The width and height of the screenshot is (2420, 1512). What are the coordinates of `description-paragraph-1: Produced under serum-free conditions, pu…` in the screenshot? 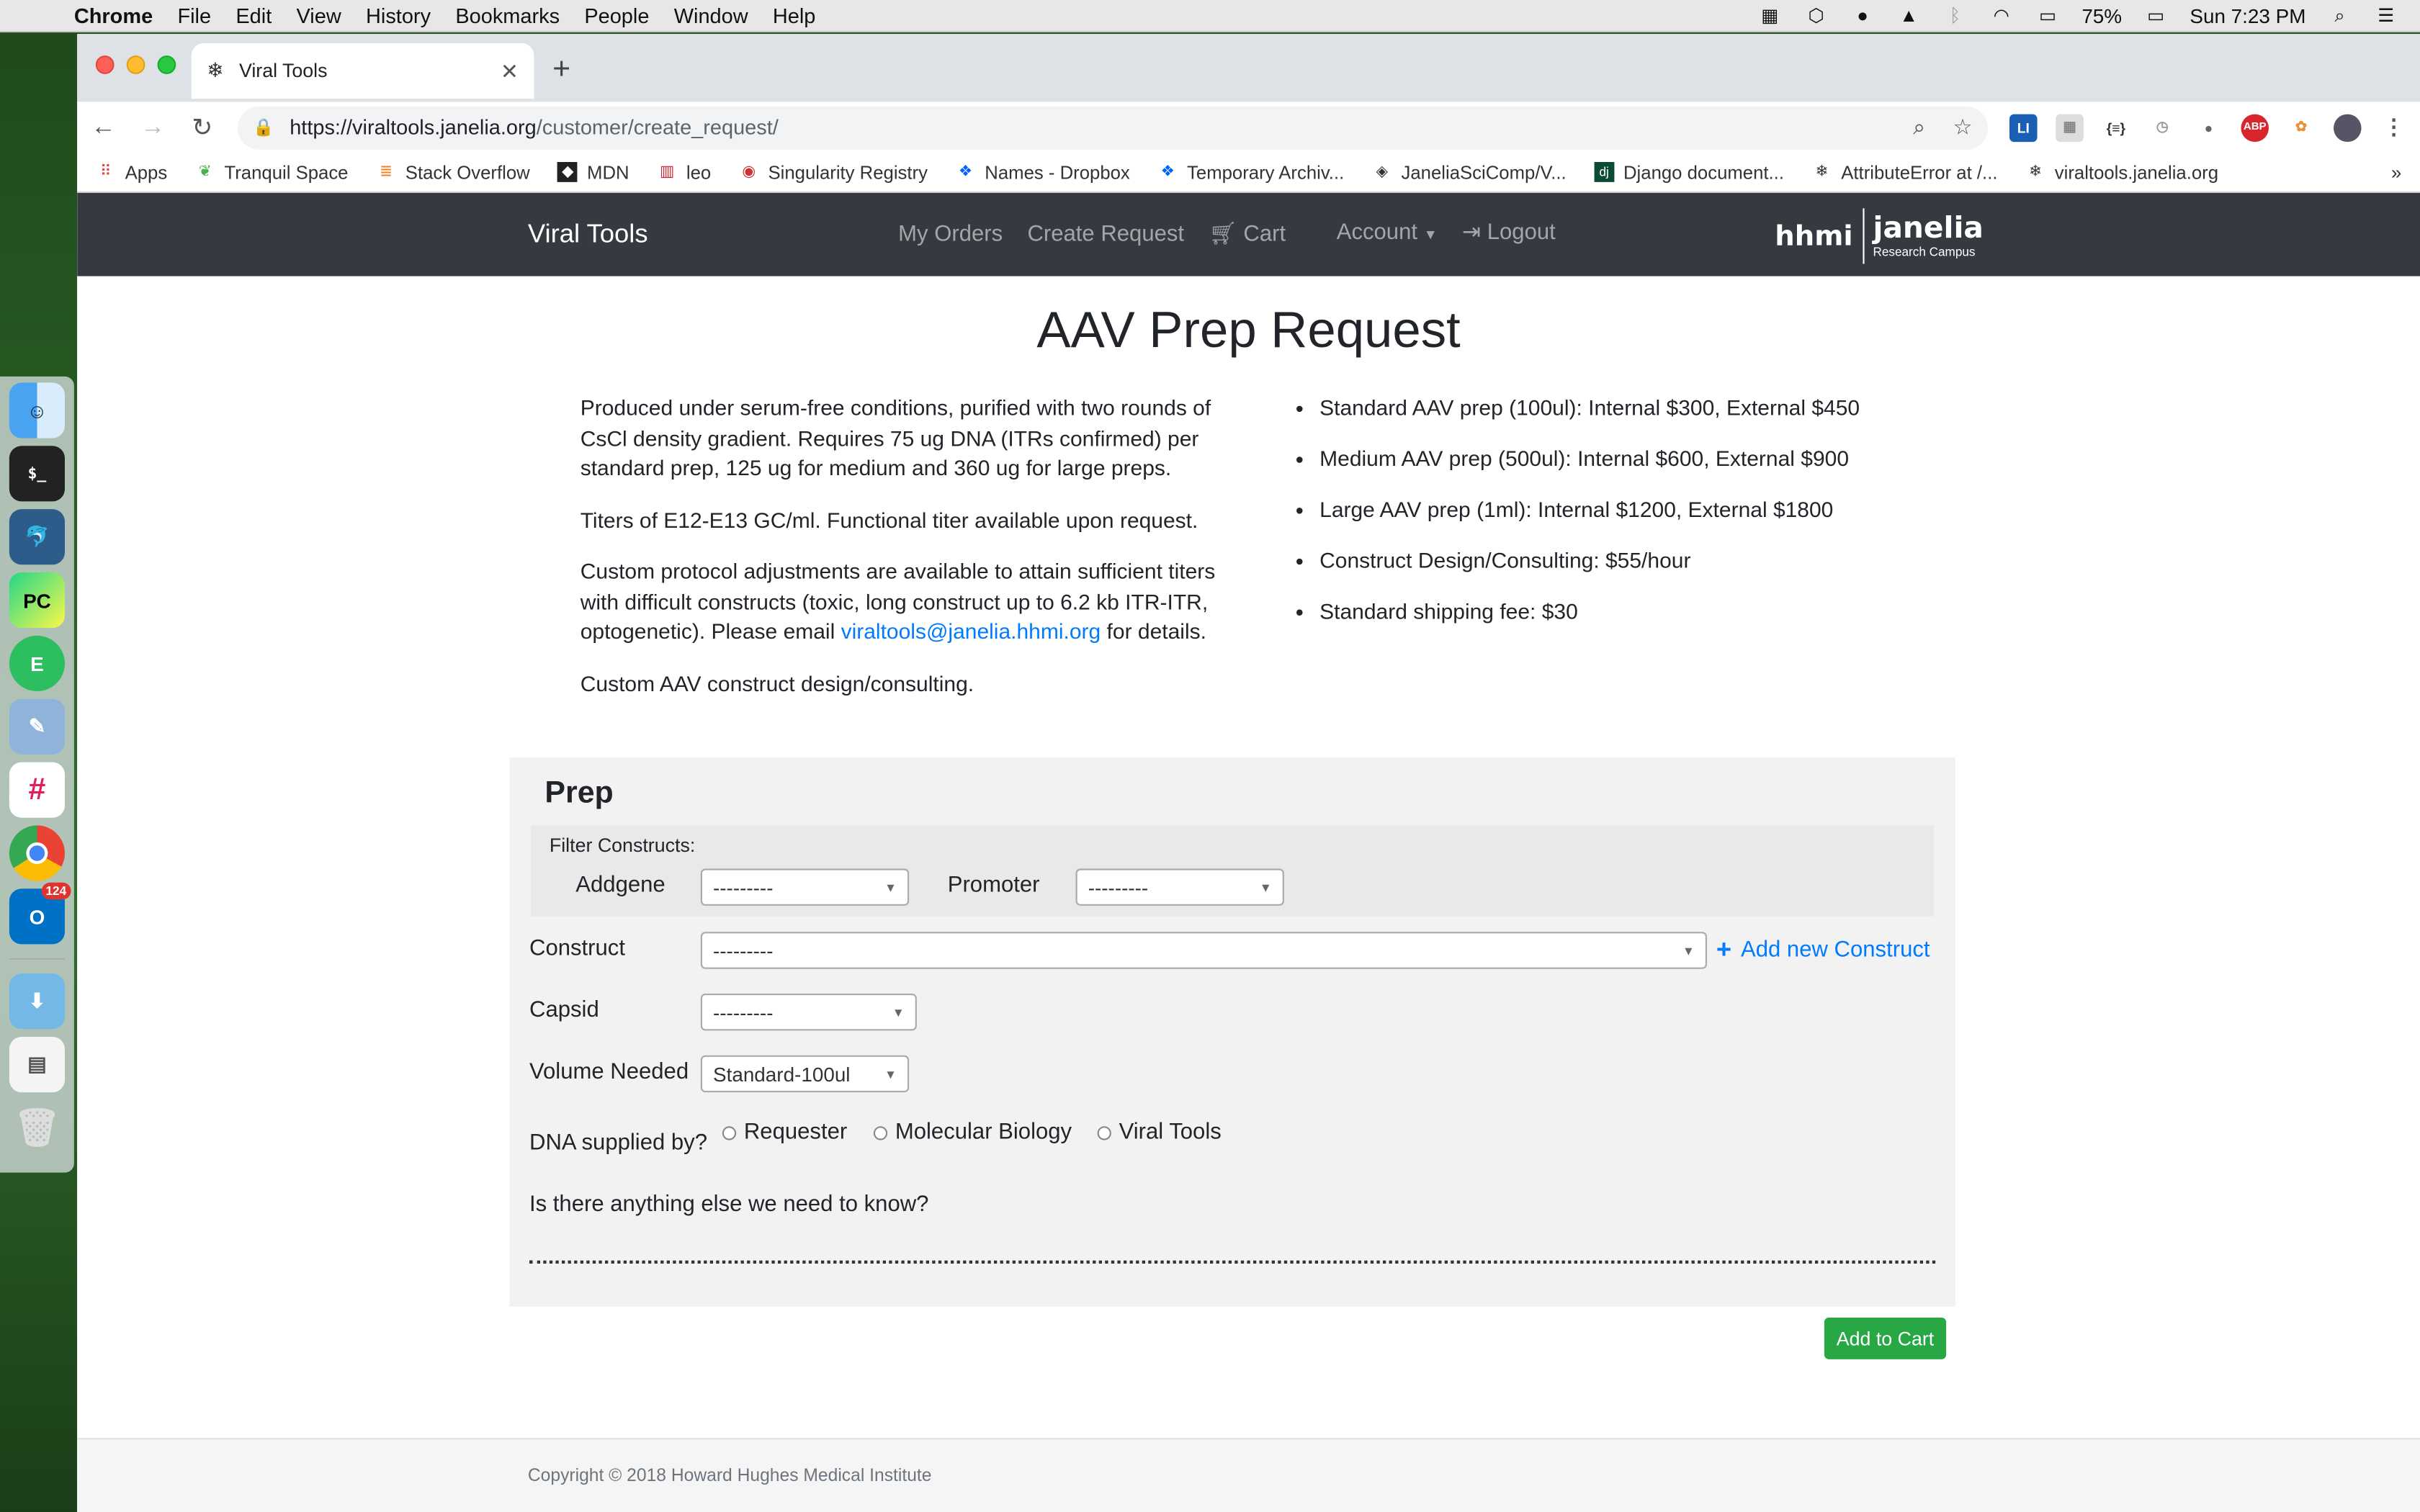 It's located at (896, 437).